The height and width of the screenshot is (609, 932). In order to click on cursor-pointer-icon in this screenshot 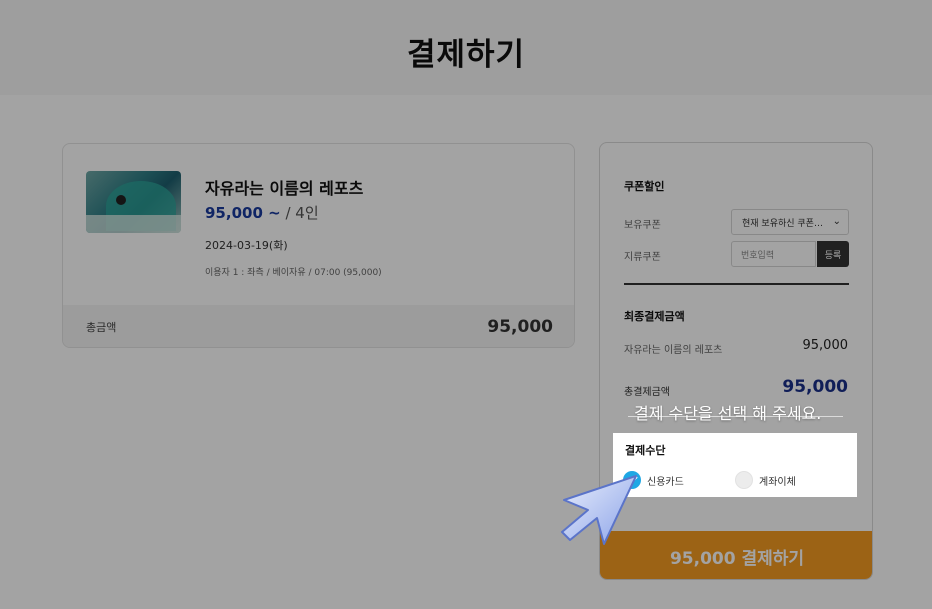, I will do `click(599, 510)`.